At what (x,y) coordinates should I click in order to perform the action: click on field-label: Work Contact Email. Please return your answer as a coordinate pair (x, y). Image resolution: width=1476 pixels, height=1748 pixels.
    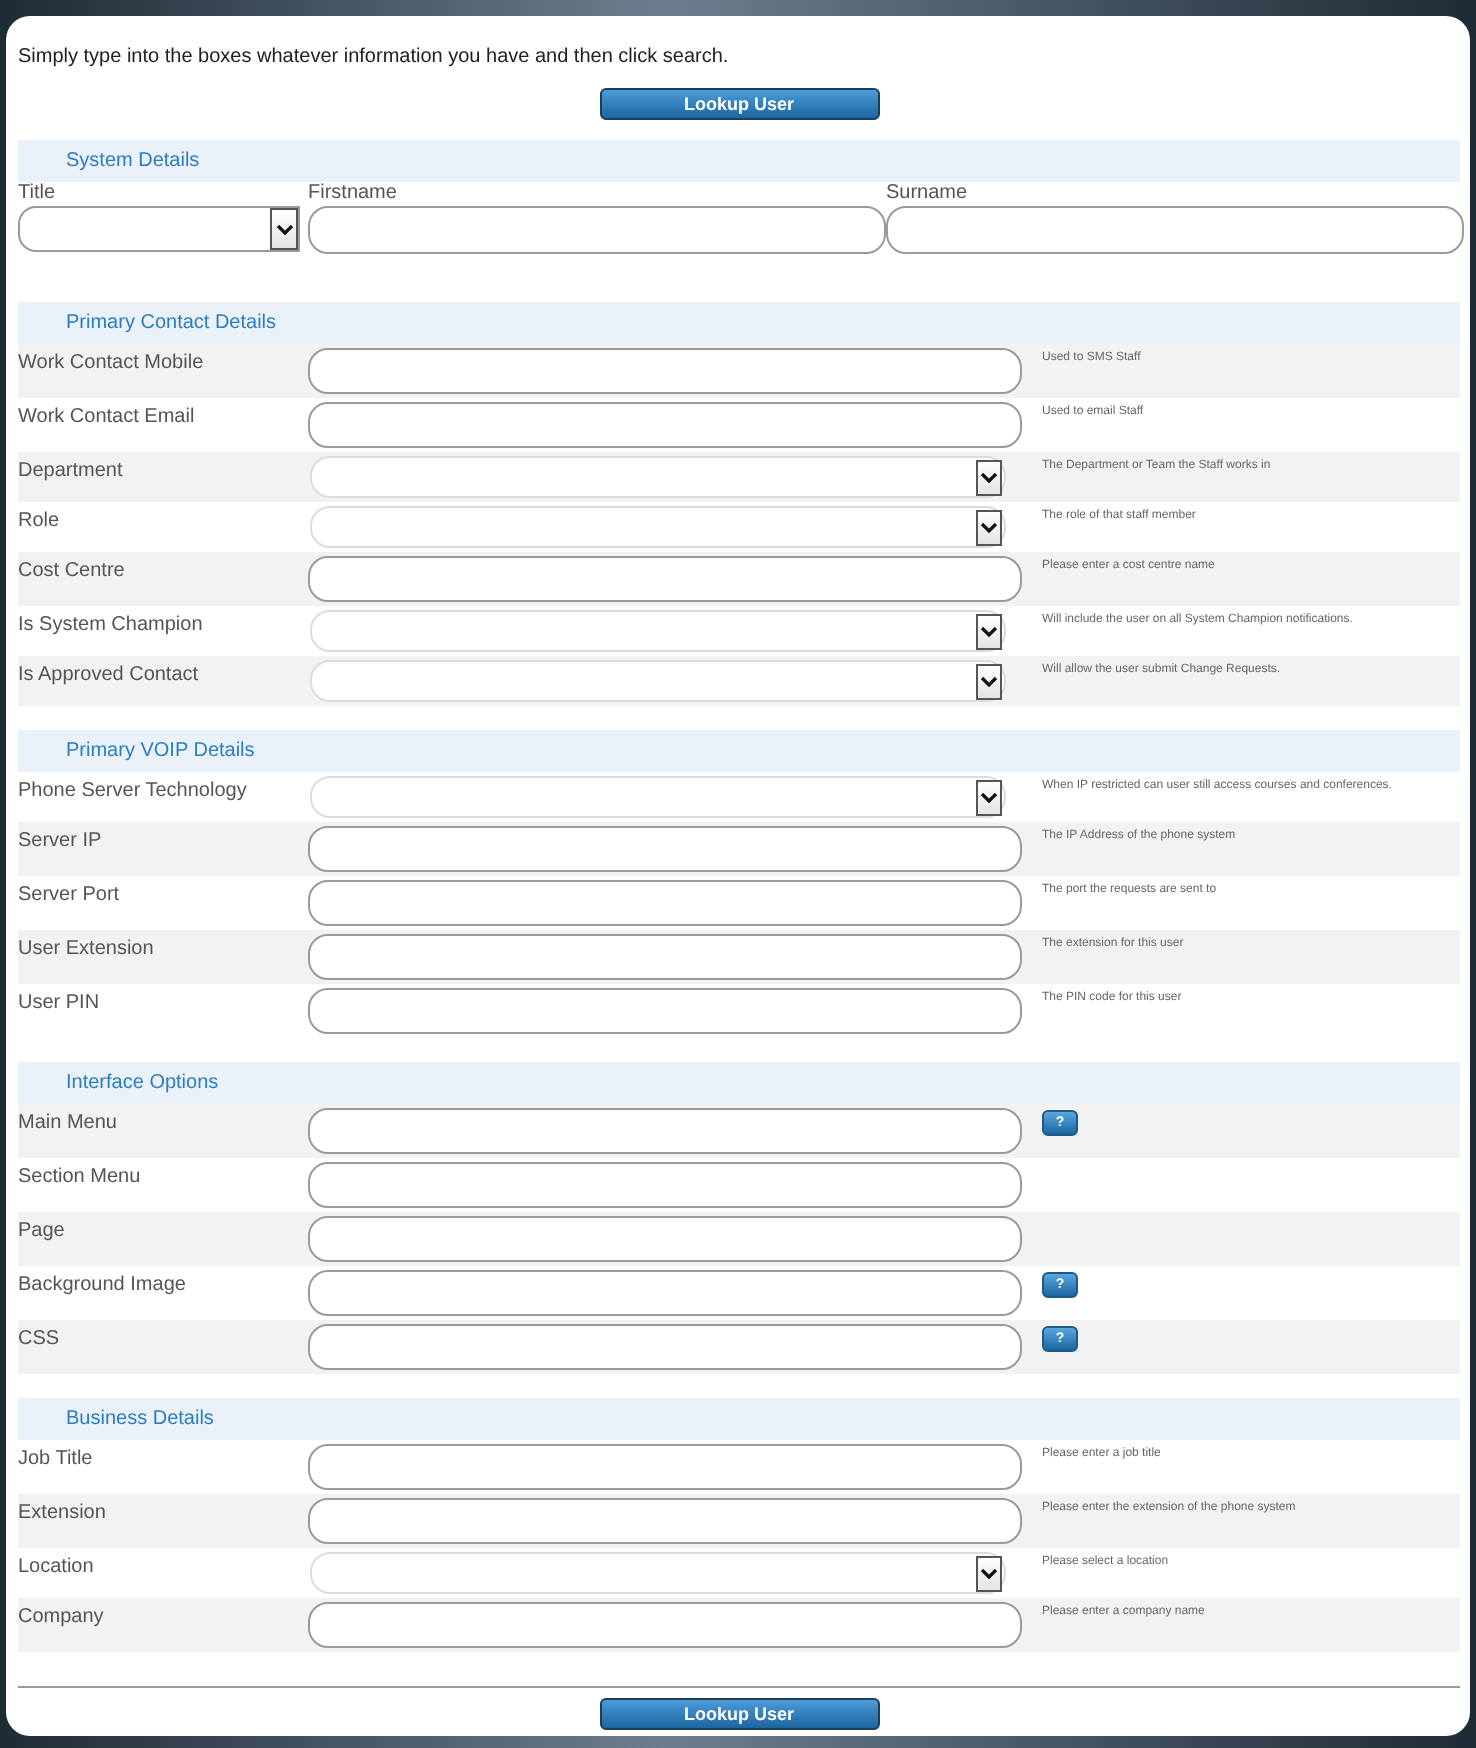
    Looking at the image, I should click on (106, 417).